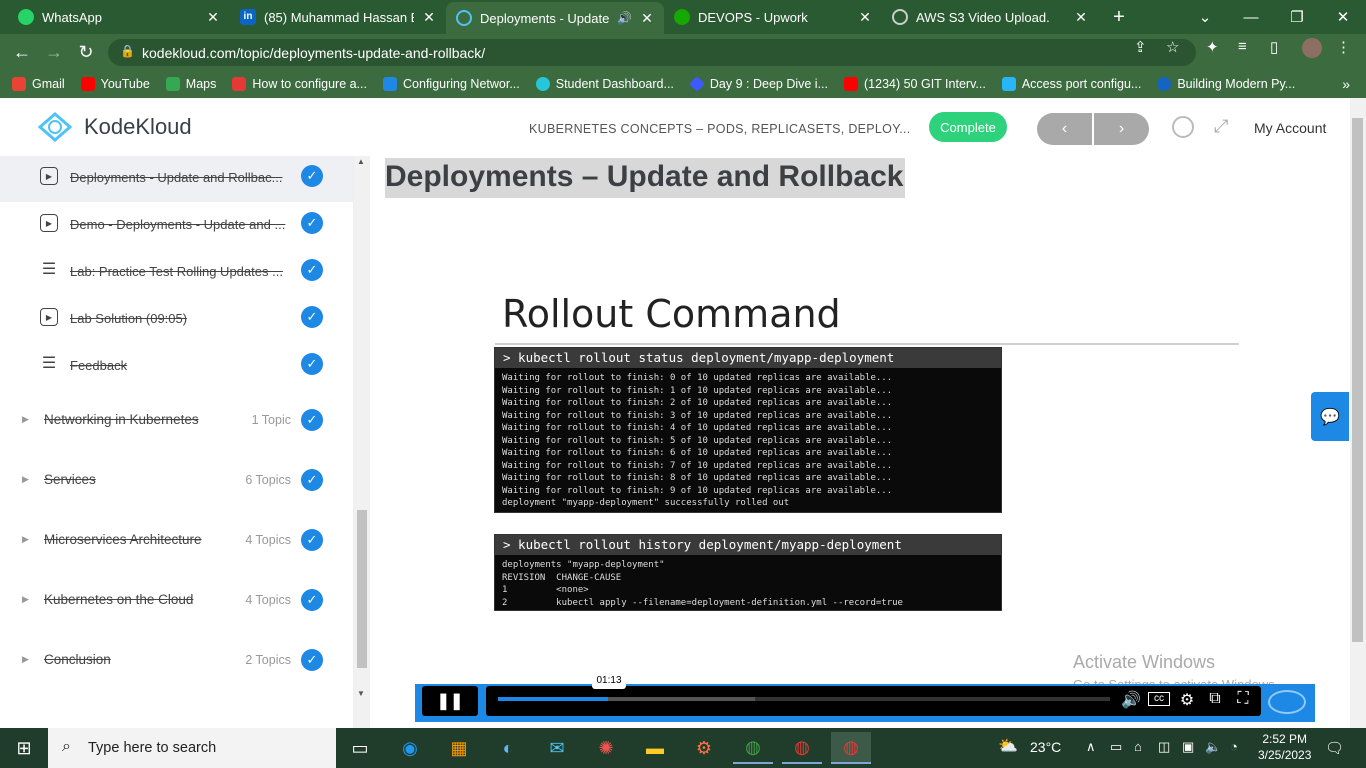 The width and height of the screenshot is (1366, 768). I want to click on battery-icon: ▭, so click(1116, 747).